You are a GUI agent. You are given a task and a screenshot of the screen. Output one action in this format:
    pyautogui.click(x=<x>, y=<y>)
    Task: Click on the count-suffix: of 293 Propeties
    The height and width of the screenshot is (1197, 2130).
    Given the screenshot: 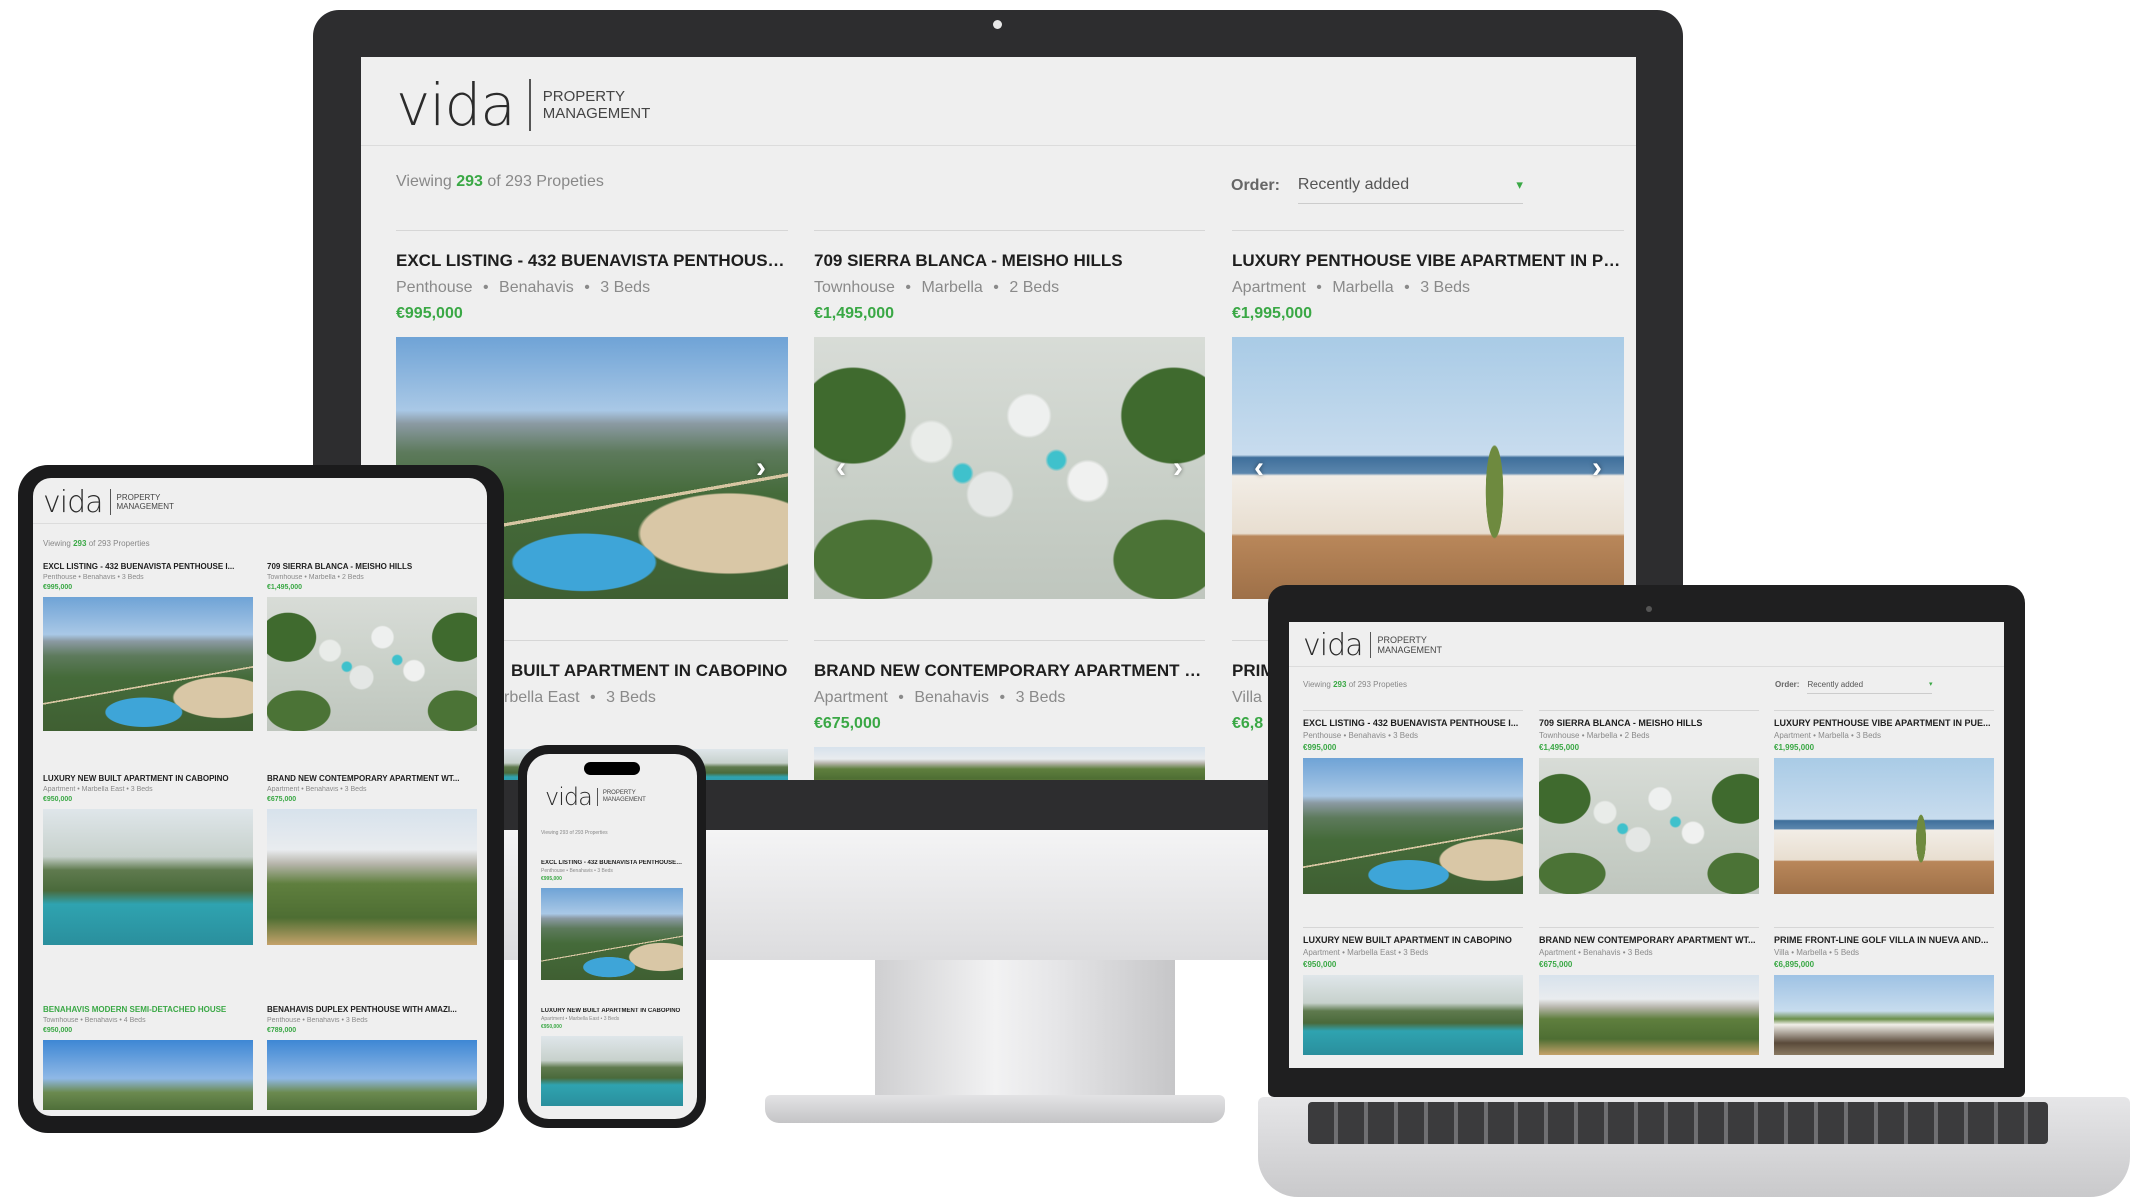 What is the action you would take?
    pyautogui.click(x=545, y=181)
    